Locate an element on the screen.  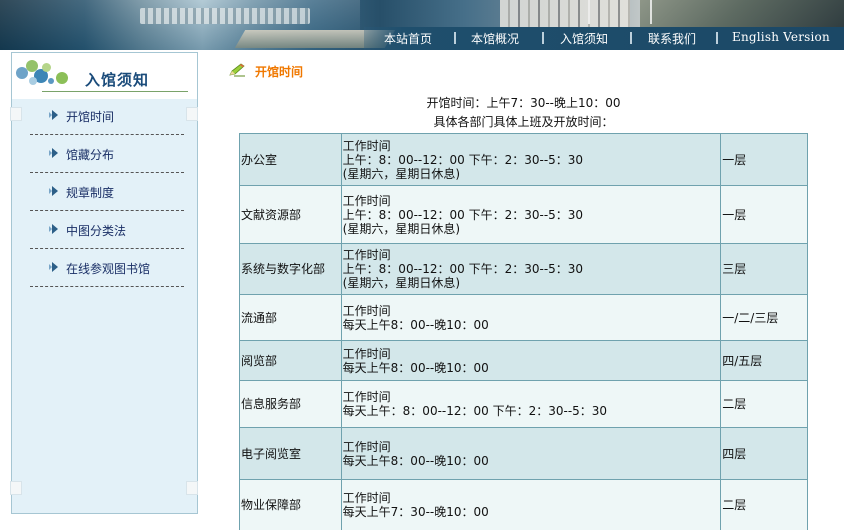
header-banner: 本站首页 本馆概况 入馆须知 联系我们 English Version is located at coordinates (422, 25).